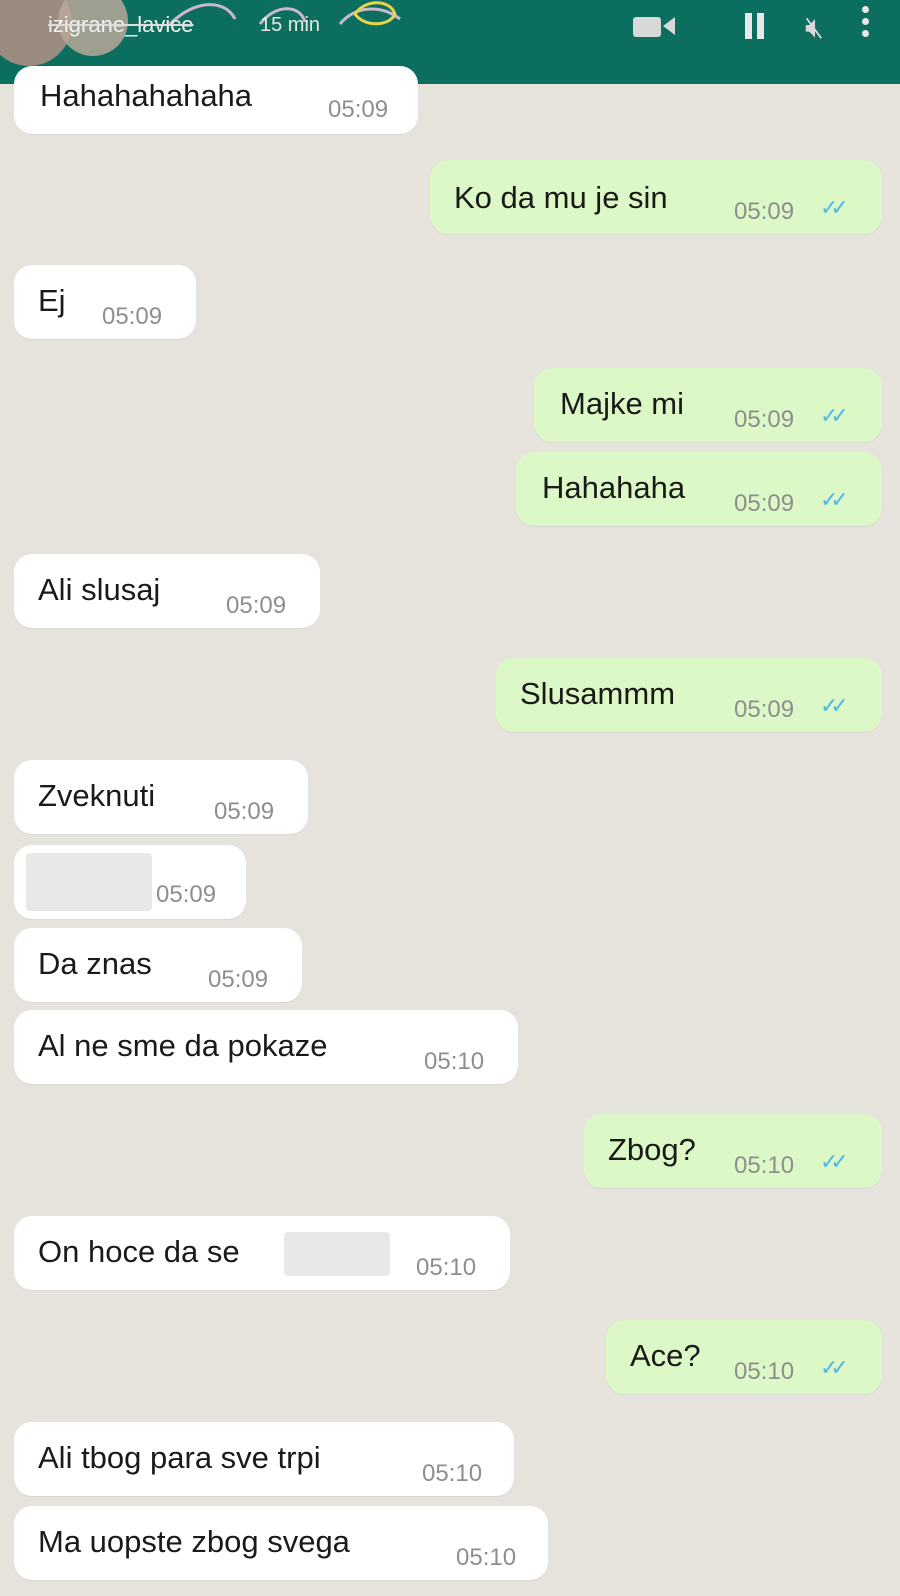  I want to click on message-bubble-outgoing: Ace? 05:10 ✓✓, so click(744, 1357).